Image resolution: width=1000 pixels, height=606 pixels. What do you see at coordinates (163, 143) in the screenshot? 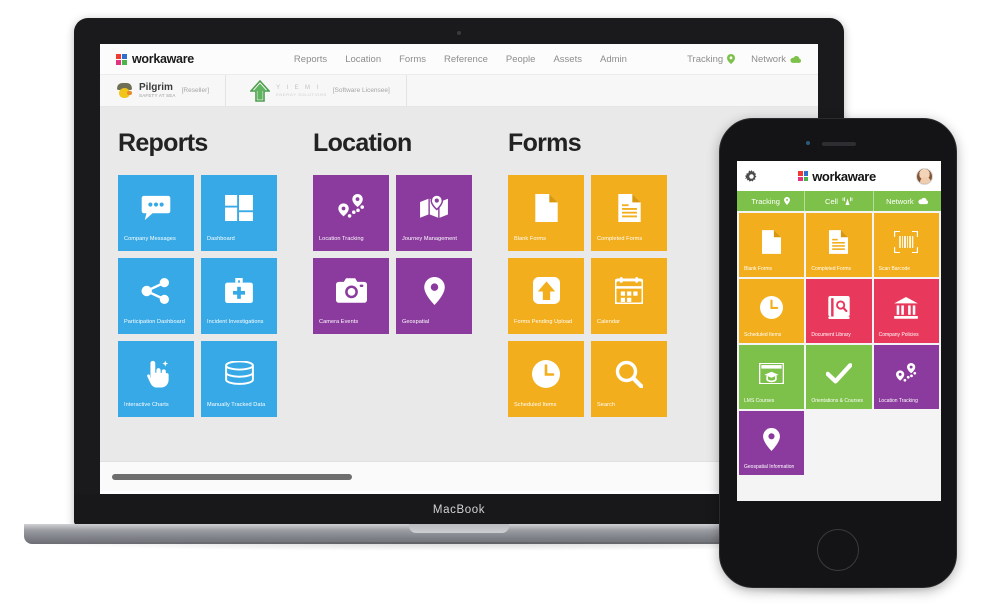
I see `group-title-reports: Reports` at bounding box center [163, 143].